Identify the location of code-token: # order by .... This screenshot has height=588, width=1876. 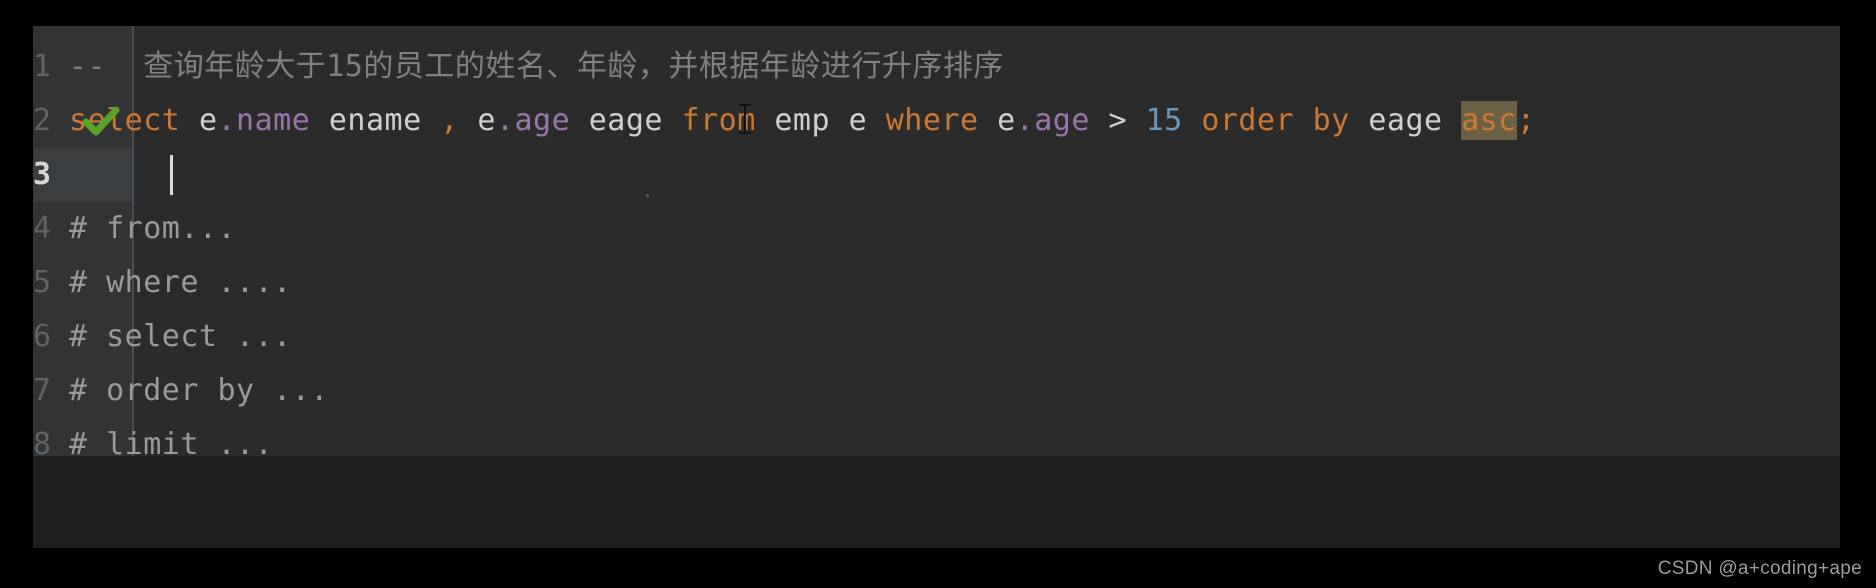
(199, 390).